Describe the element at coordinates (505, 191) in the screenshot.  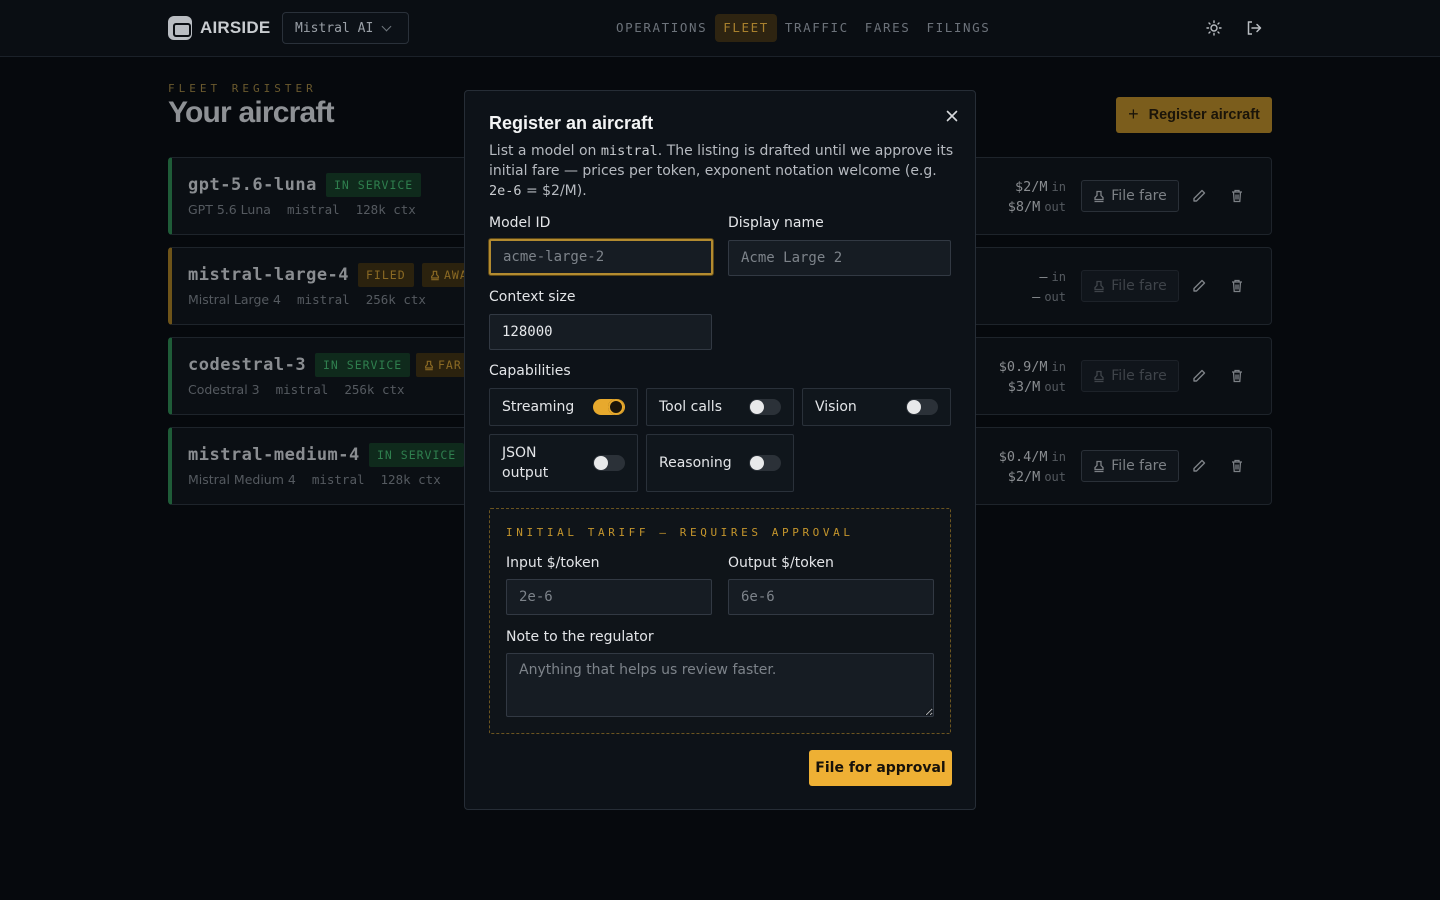
I see `desc-code: 2e-6` at that location.